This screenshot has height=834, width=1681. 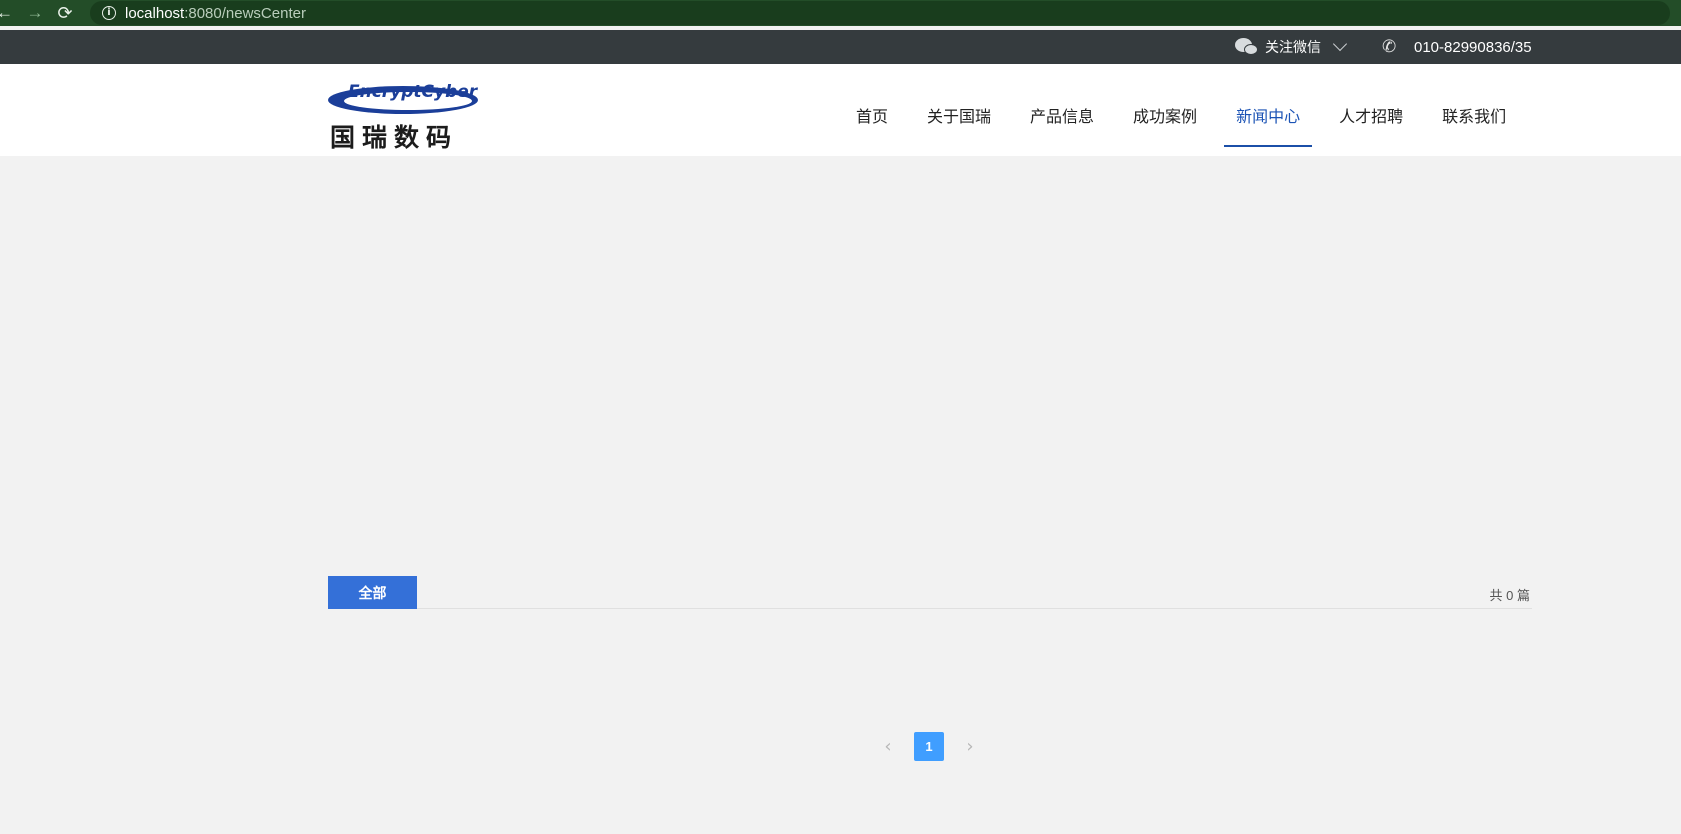 I want to click on nav-item-products: 产品信息, so click(x=1062, y=110).